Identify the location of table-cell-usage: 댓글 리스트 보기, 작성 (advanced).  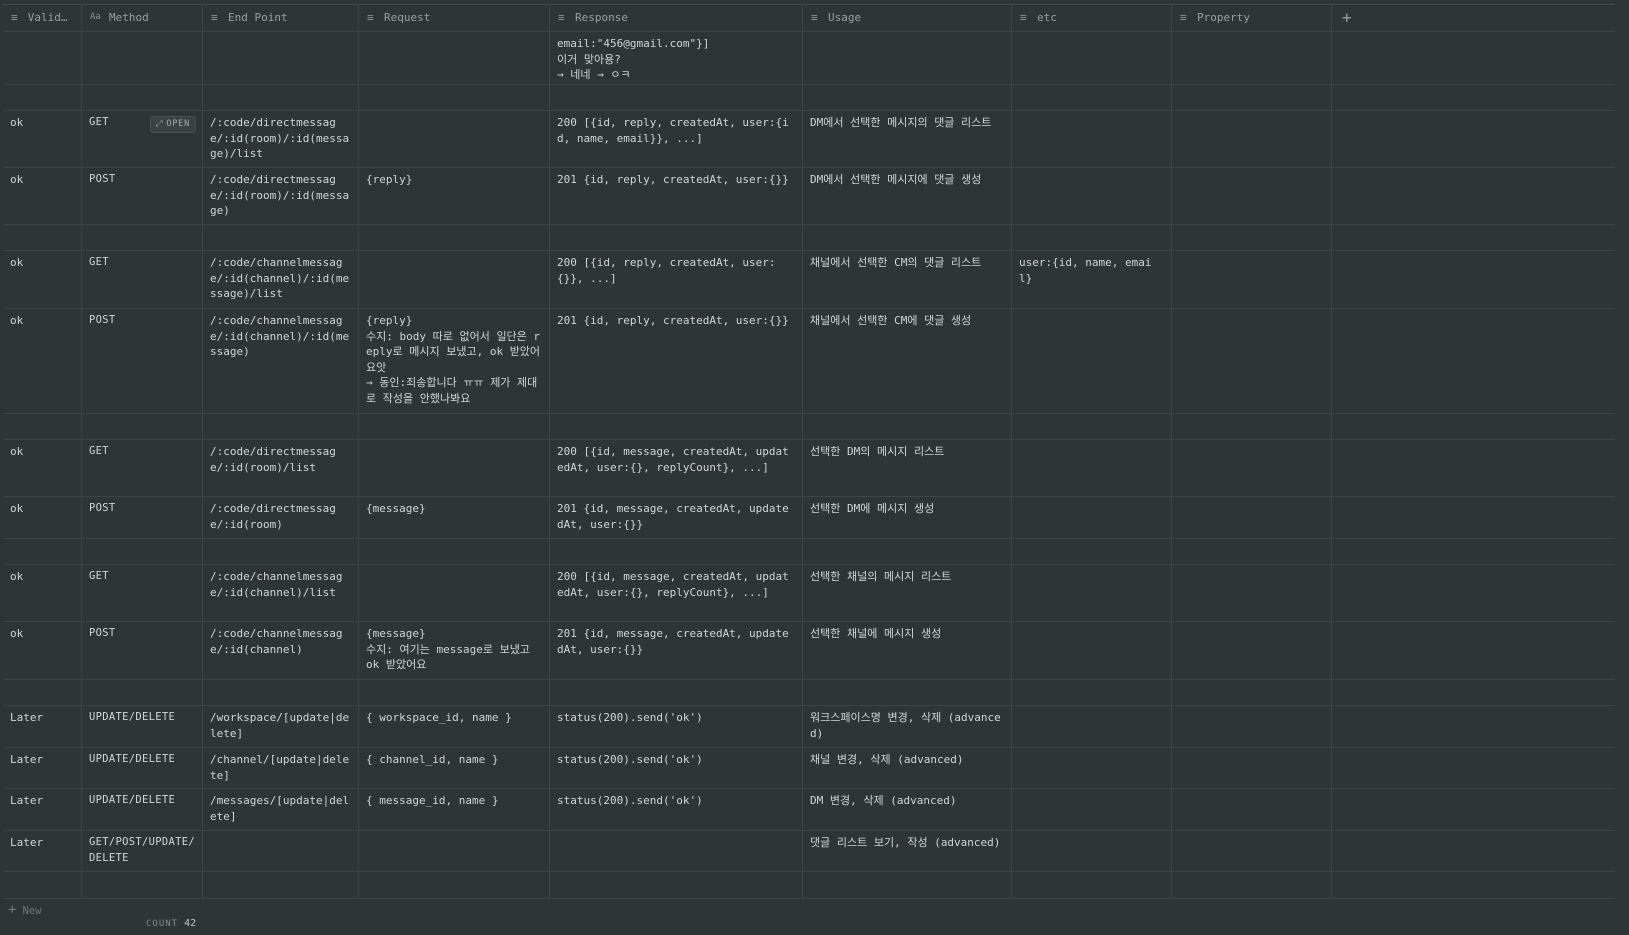
(907, 851).